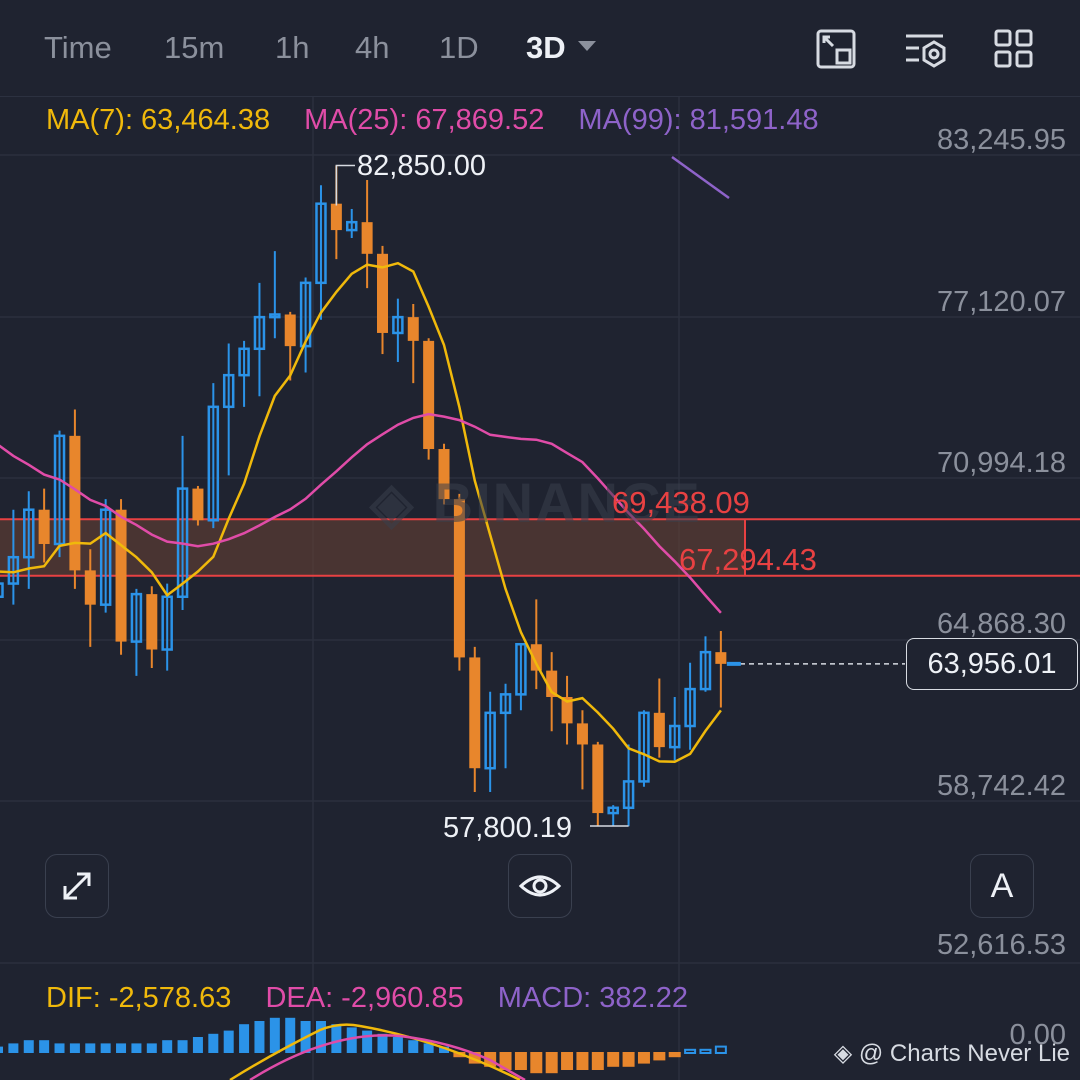 The height and width of the screenshot is (1080, 1080). I want to click on zone-upper-label: 69,438.09, so click(681, 502).